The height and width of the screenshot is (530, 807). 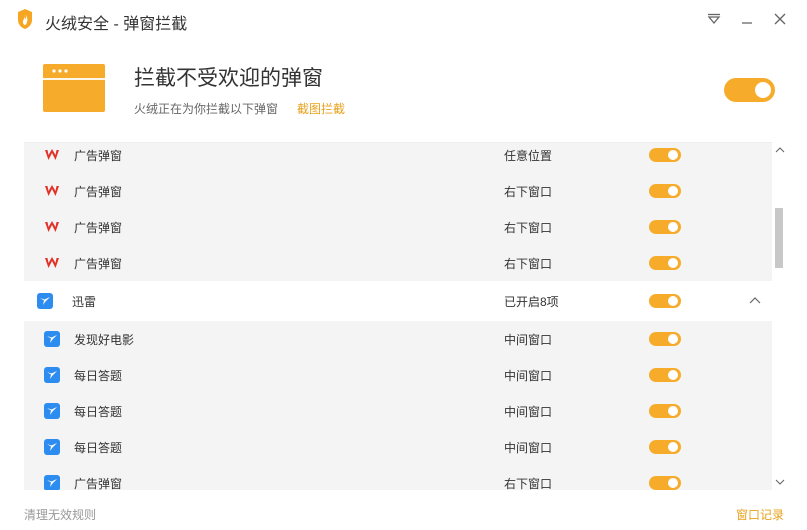 I want to click on clean-invalid-rules-link: 清理无效规则, so click(x=60, y=514).